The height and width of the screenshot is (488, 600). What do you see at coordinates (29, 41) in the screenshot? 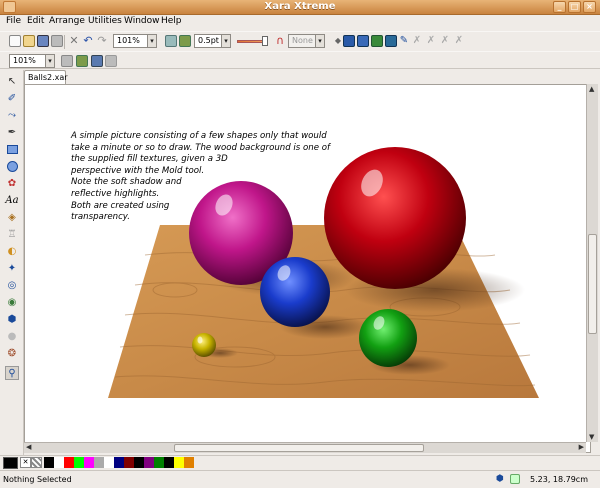
I see `open-icon` at bounding box center [29, 41].